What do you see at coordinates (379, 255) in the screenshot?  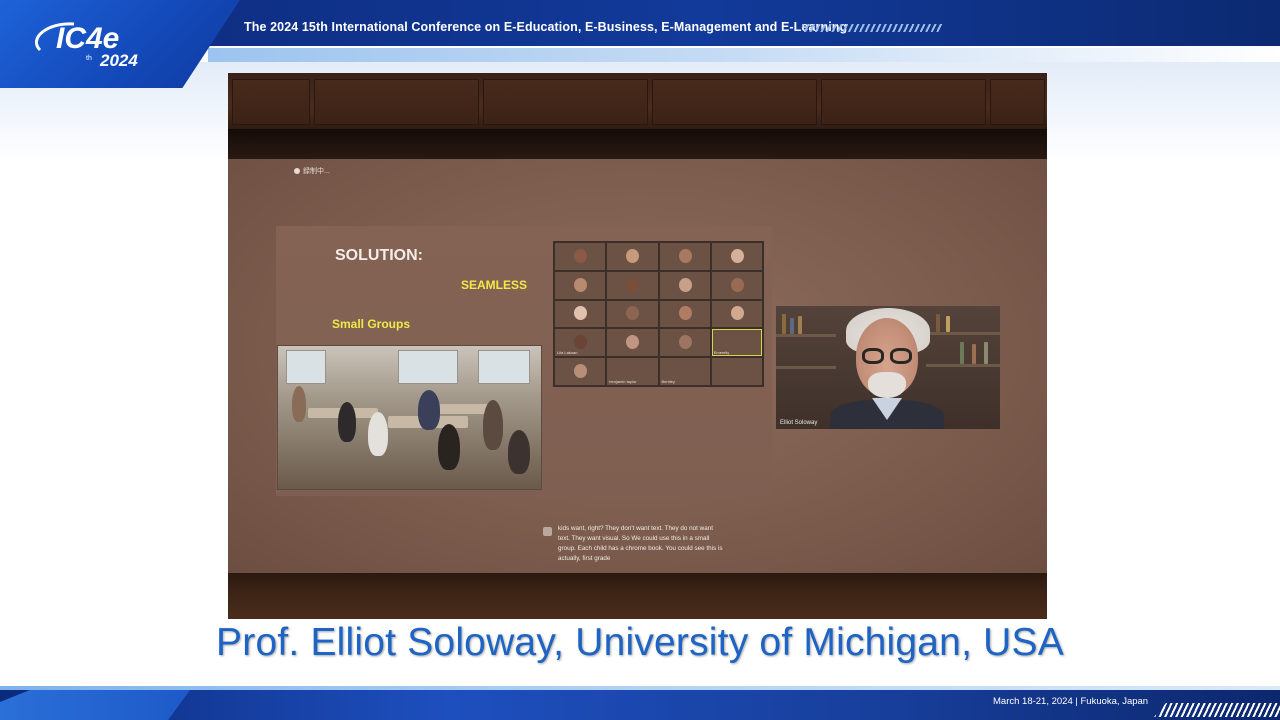 I see `slide-title: SOLUTION:` at bounding box center [379, 255].